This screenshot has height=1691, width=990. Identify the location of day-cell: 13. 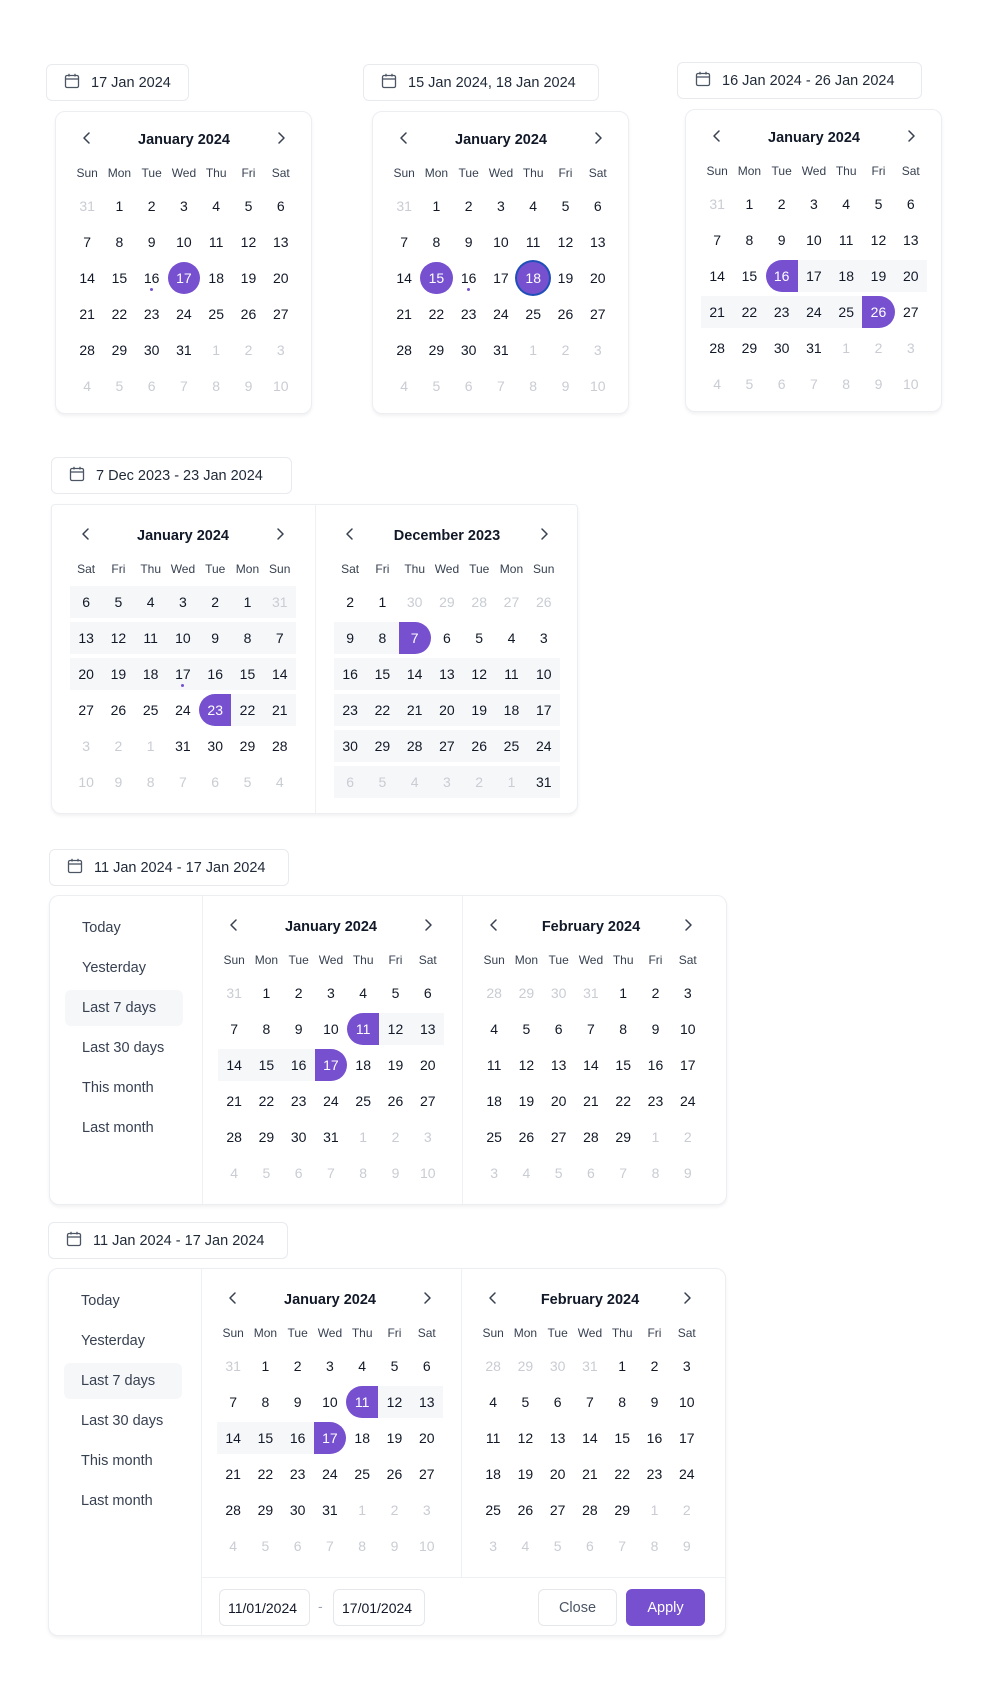
(598, 242).